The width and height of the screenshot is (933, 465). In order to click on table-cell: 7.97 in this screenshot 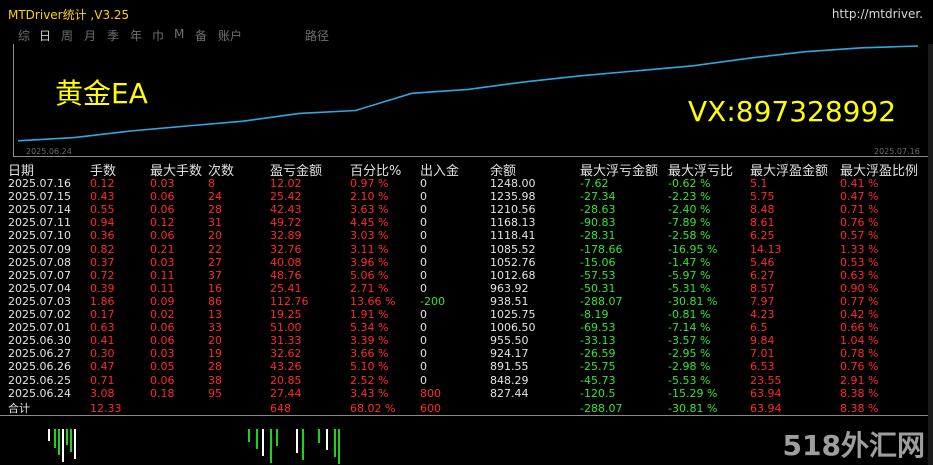, I will do `click(762, 301)`.